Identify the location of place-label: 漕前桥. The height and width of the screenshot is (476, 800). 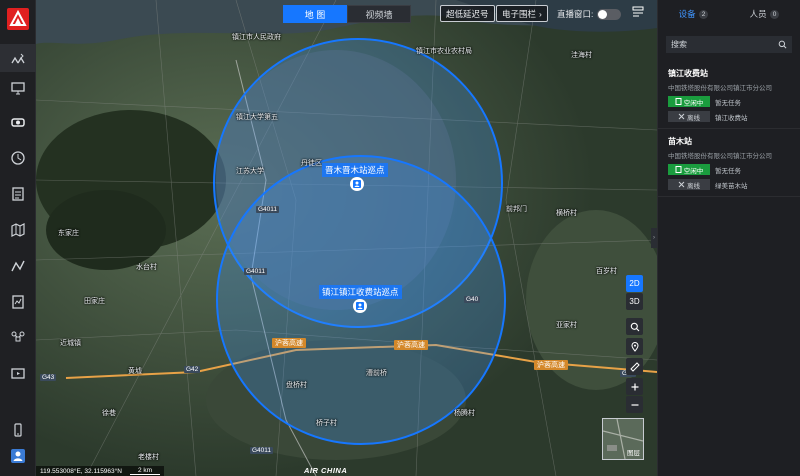
(376, 373).